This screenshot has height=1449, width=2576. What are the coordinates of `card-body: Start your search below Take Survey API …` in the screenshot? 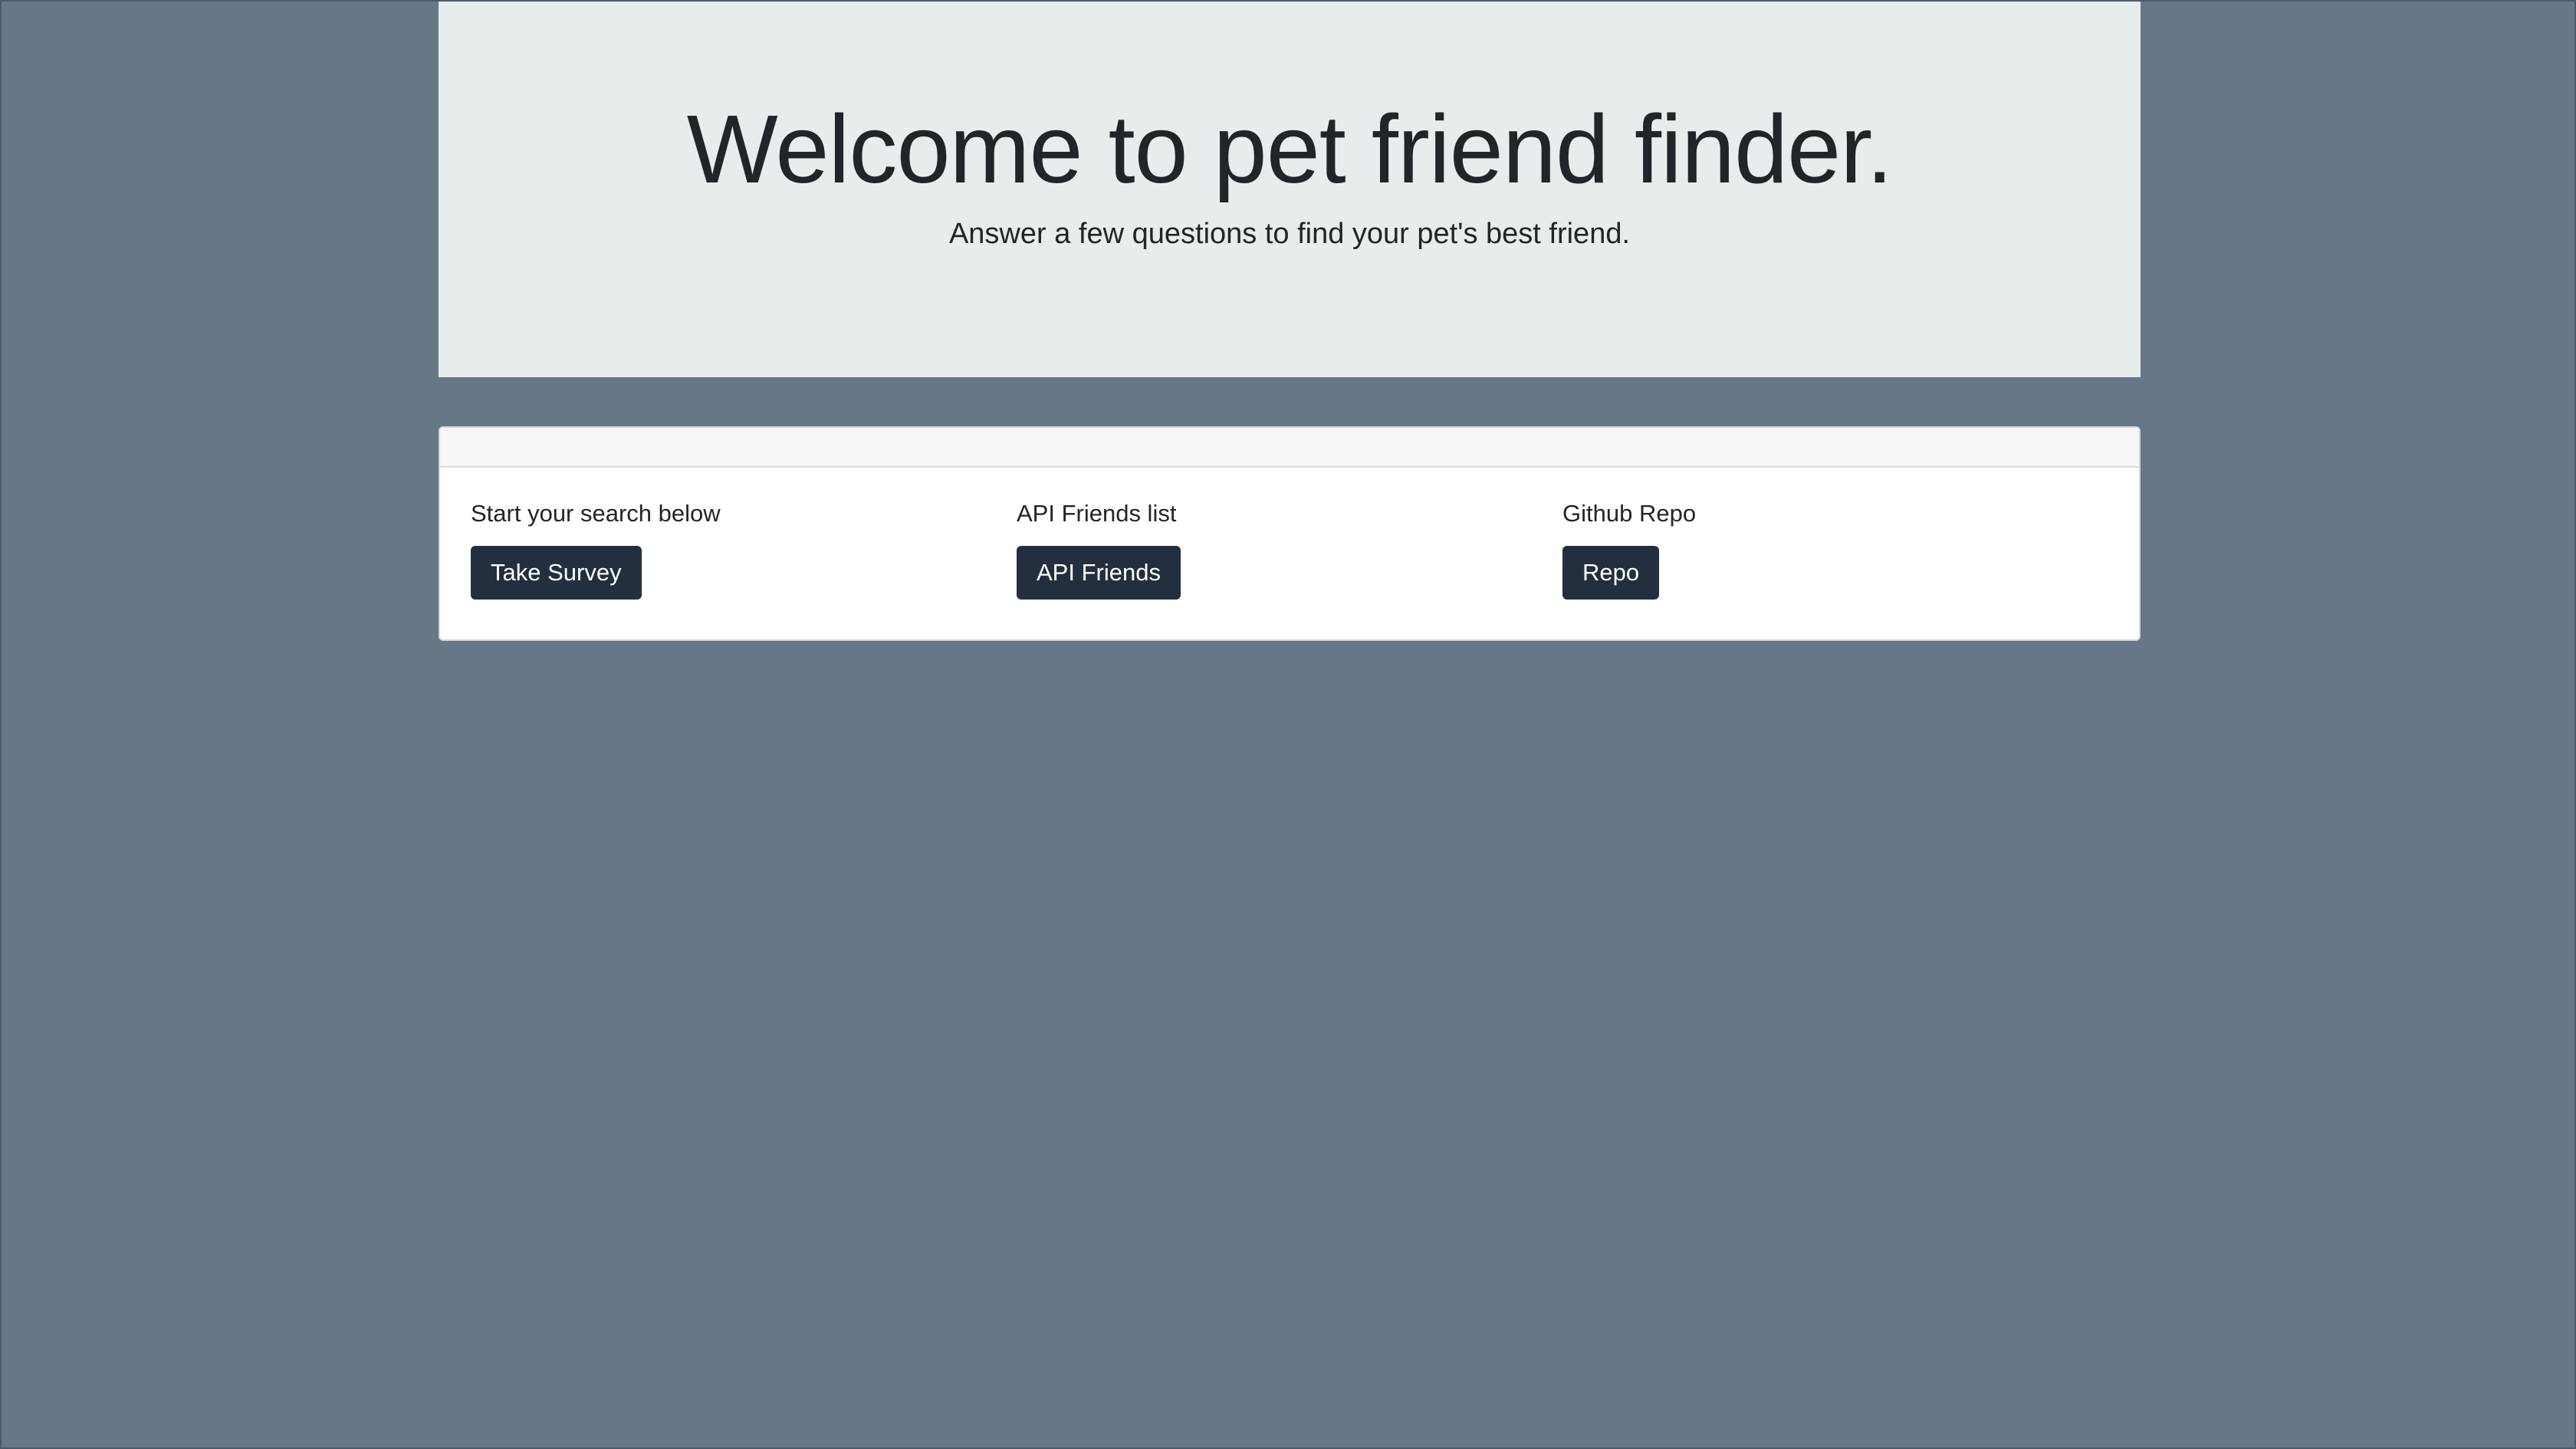 It's located at (1290, 534).